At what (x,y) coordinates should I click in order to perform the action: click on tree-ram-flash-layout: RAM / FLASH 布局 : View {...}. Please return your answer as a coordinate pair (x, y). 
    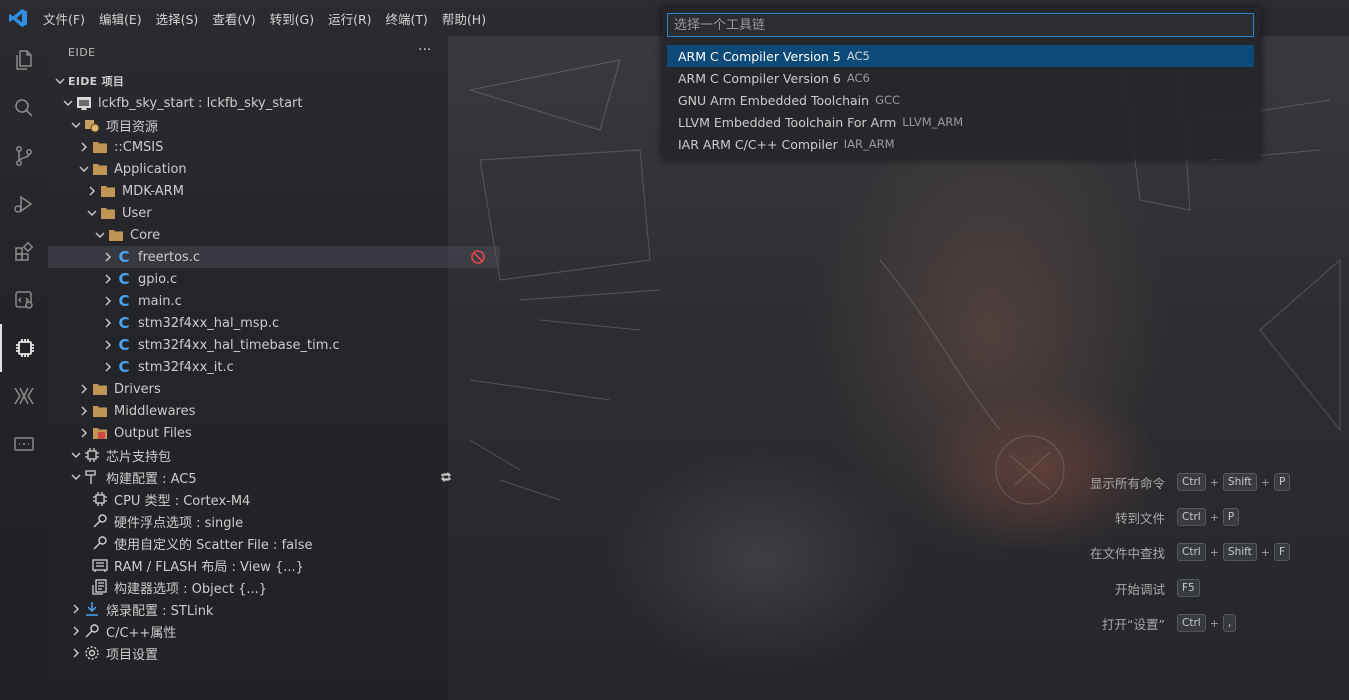
    Looking at the image, I should click on (270, 565).